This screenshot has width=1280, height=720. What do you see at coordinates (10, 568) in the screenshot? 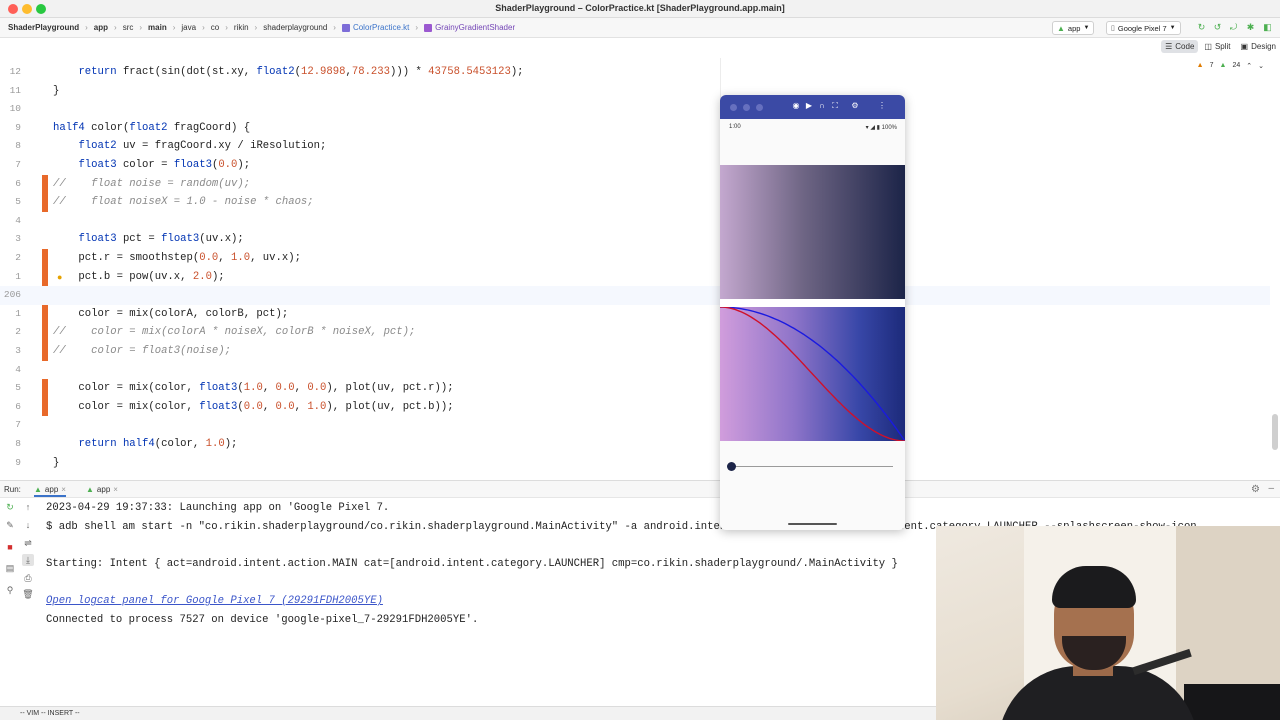
I see `layout-icon: ▤` at bounding box center [10, 568].